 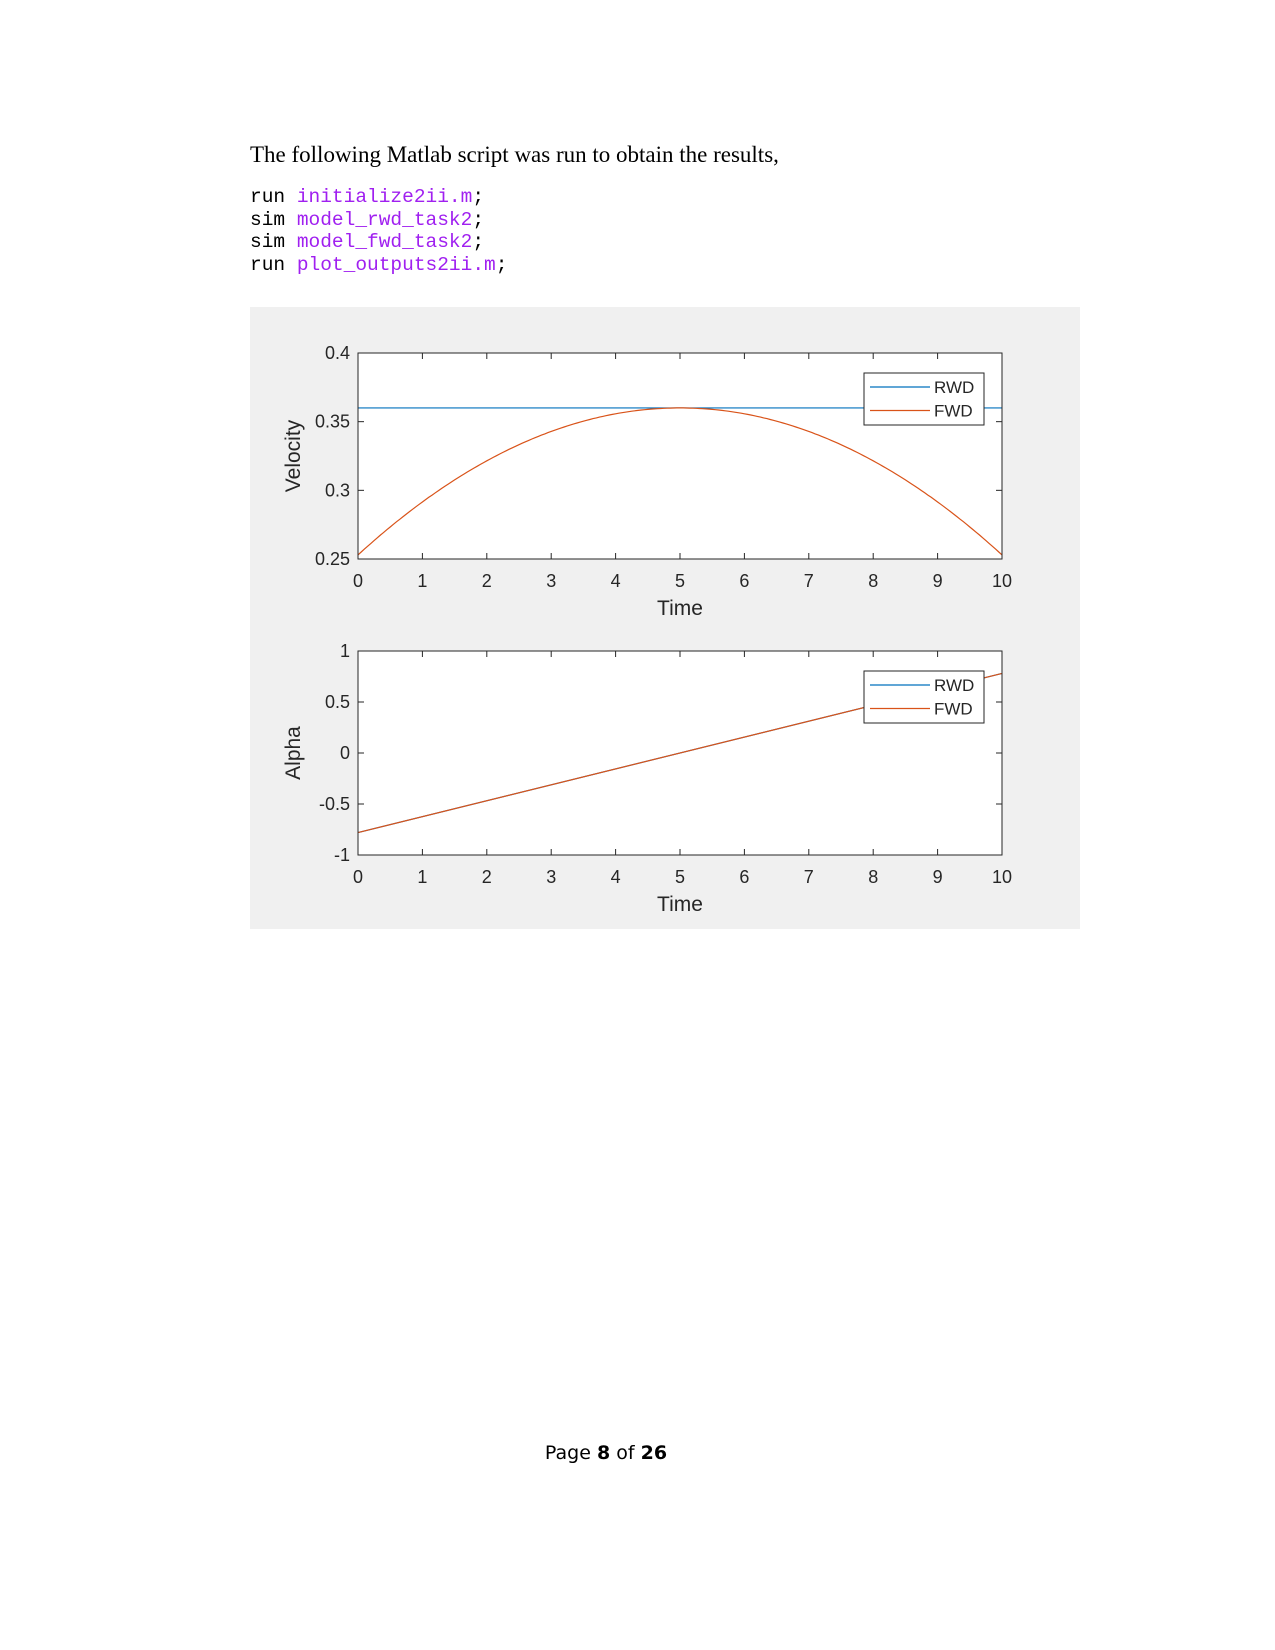 I want to click on code-line: sim model_fwd_task2;, so click(x=378, y=242).